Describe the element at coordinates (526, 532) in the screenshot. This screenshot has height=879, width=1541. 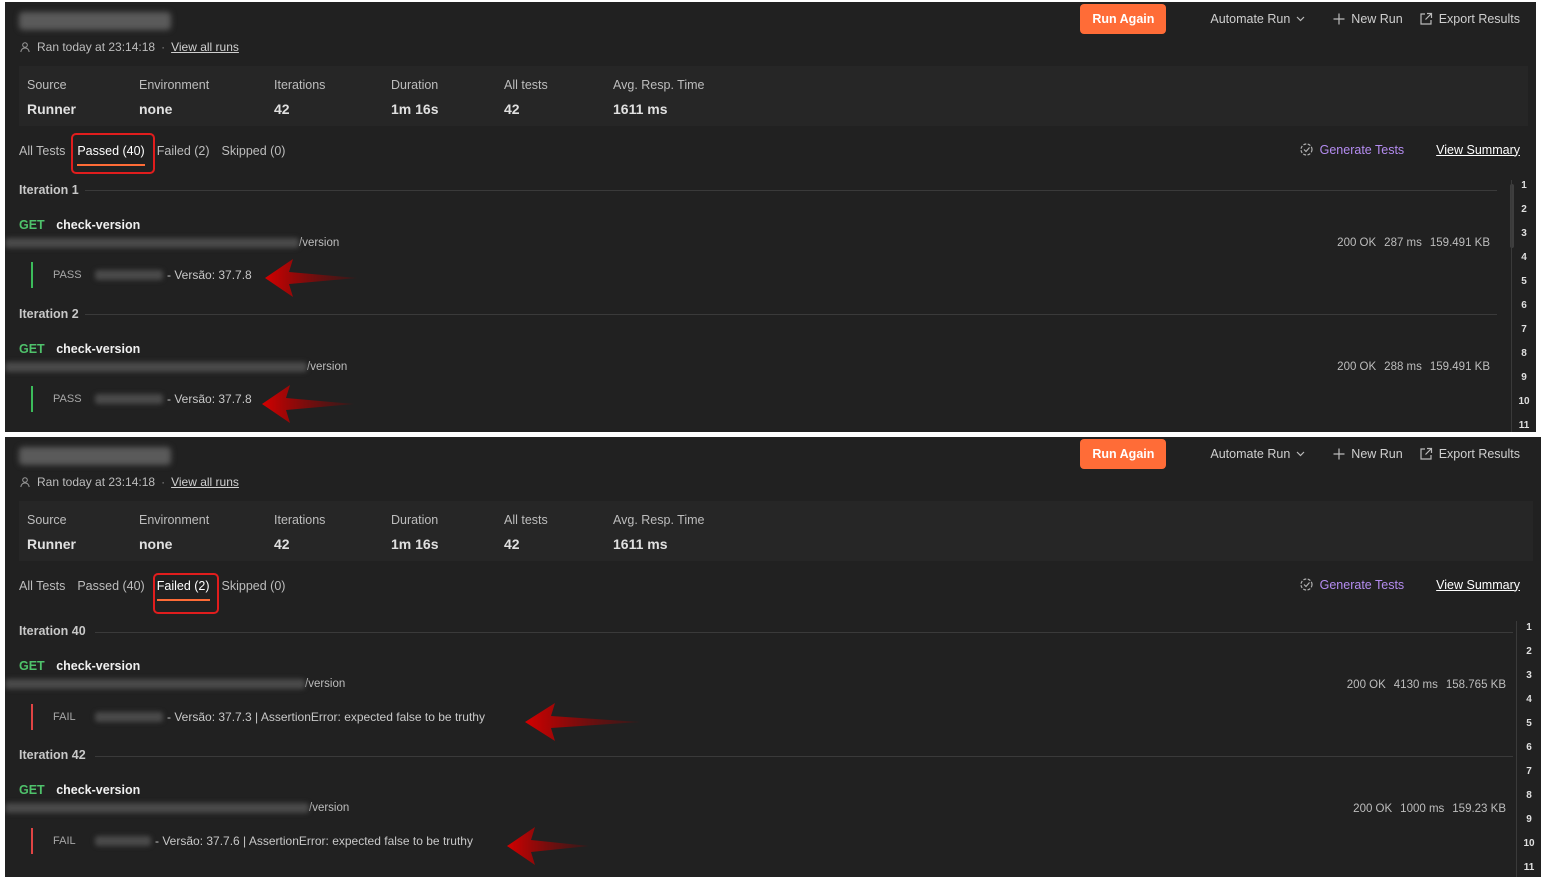
I see `stat-all-tests: All tests 42` at that location.